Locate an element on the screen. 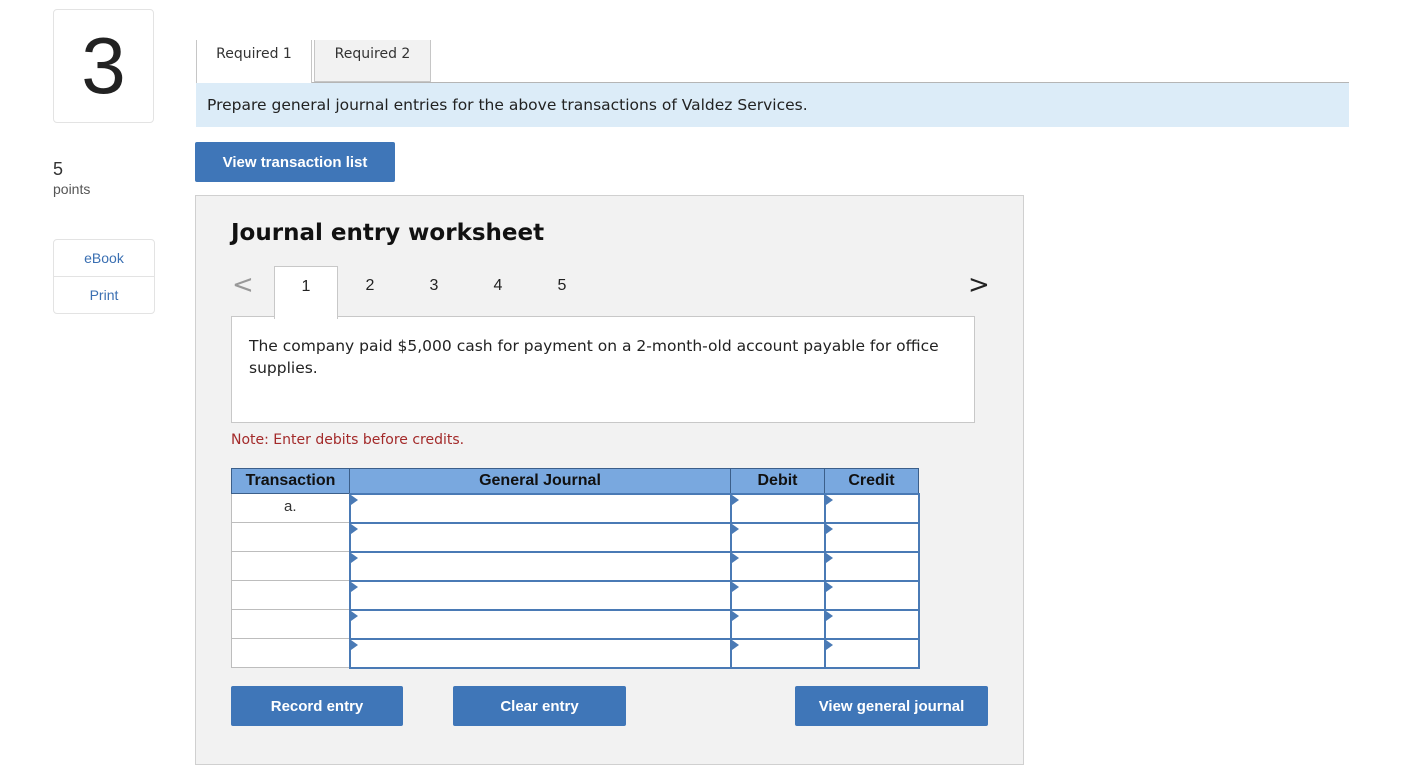 The image size is (1427, 765). table-row: a. is located at coordinates (575, 508).